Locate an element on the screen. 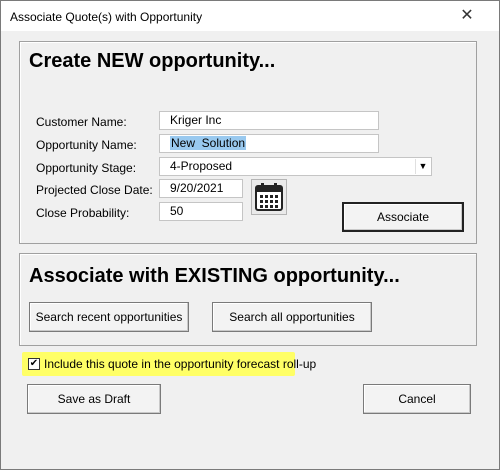  calendar-icon is located at coordinates (269, 197).